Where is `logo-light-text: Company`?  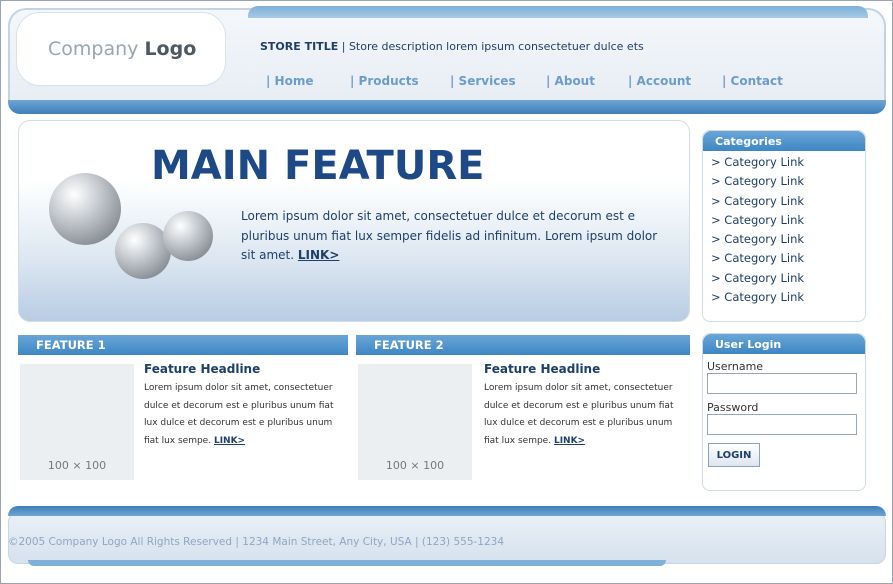 logo-light-text: Company is located at coordinates (93, 49).